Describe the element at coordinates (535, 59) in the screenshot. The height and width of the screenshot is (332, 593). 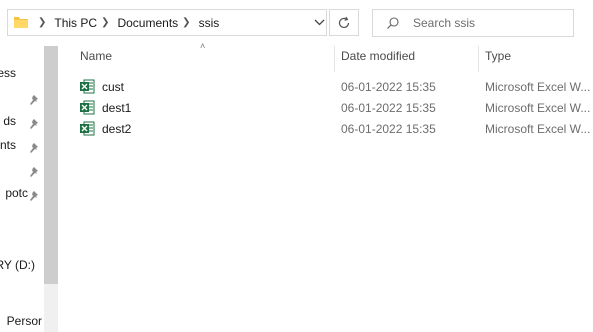
I see `column-header-type: Type` at that location.